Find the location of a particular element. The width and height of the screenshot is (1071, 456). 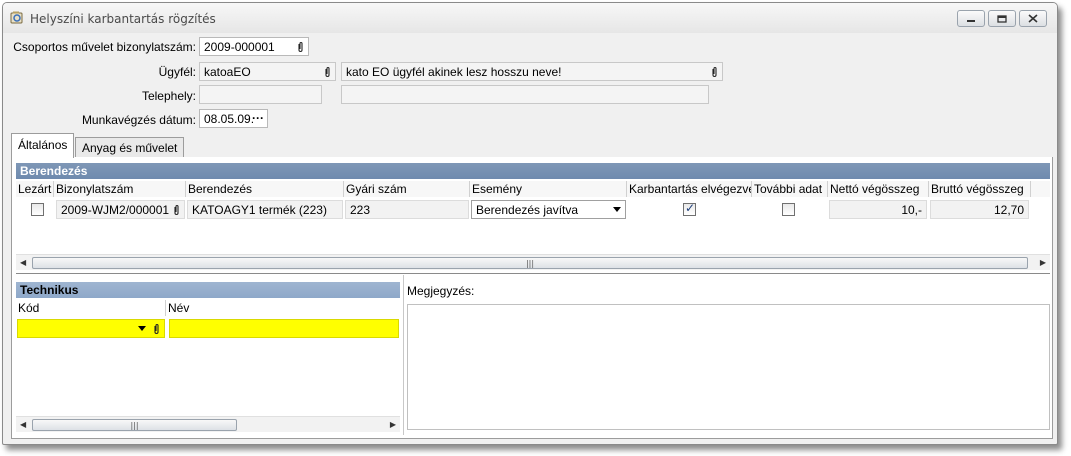

karbantartas-elvegezve-checkbox is located at coordinates (689, 208).